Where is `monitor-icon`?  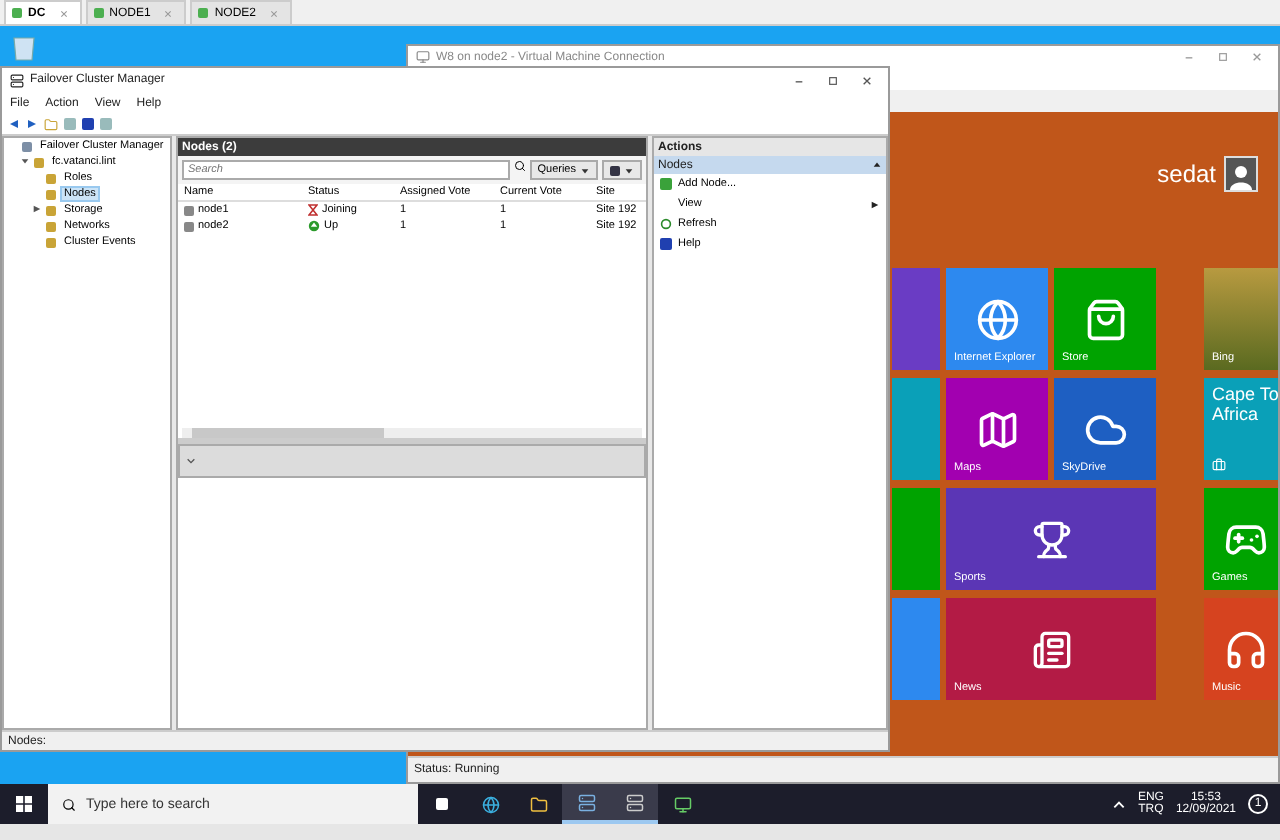 monitor-icon is located at coordinates (423, 57).